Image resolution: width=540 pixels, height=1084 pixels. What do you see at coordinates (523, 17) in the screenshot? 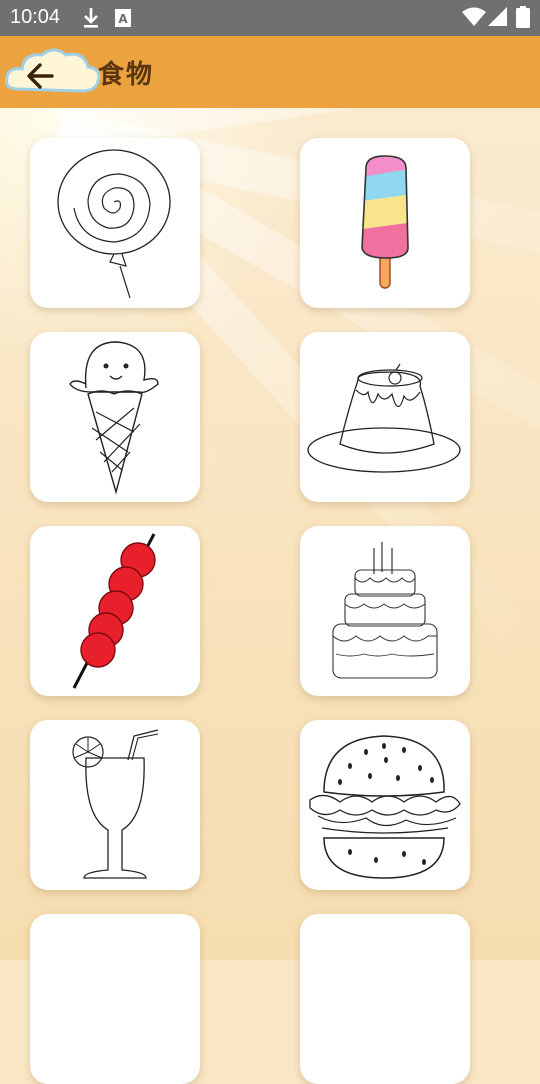
I see `battery-icon` at bounding box center [523, 17].